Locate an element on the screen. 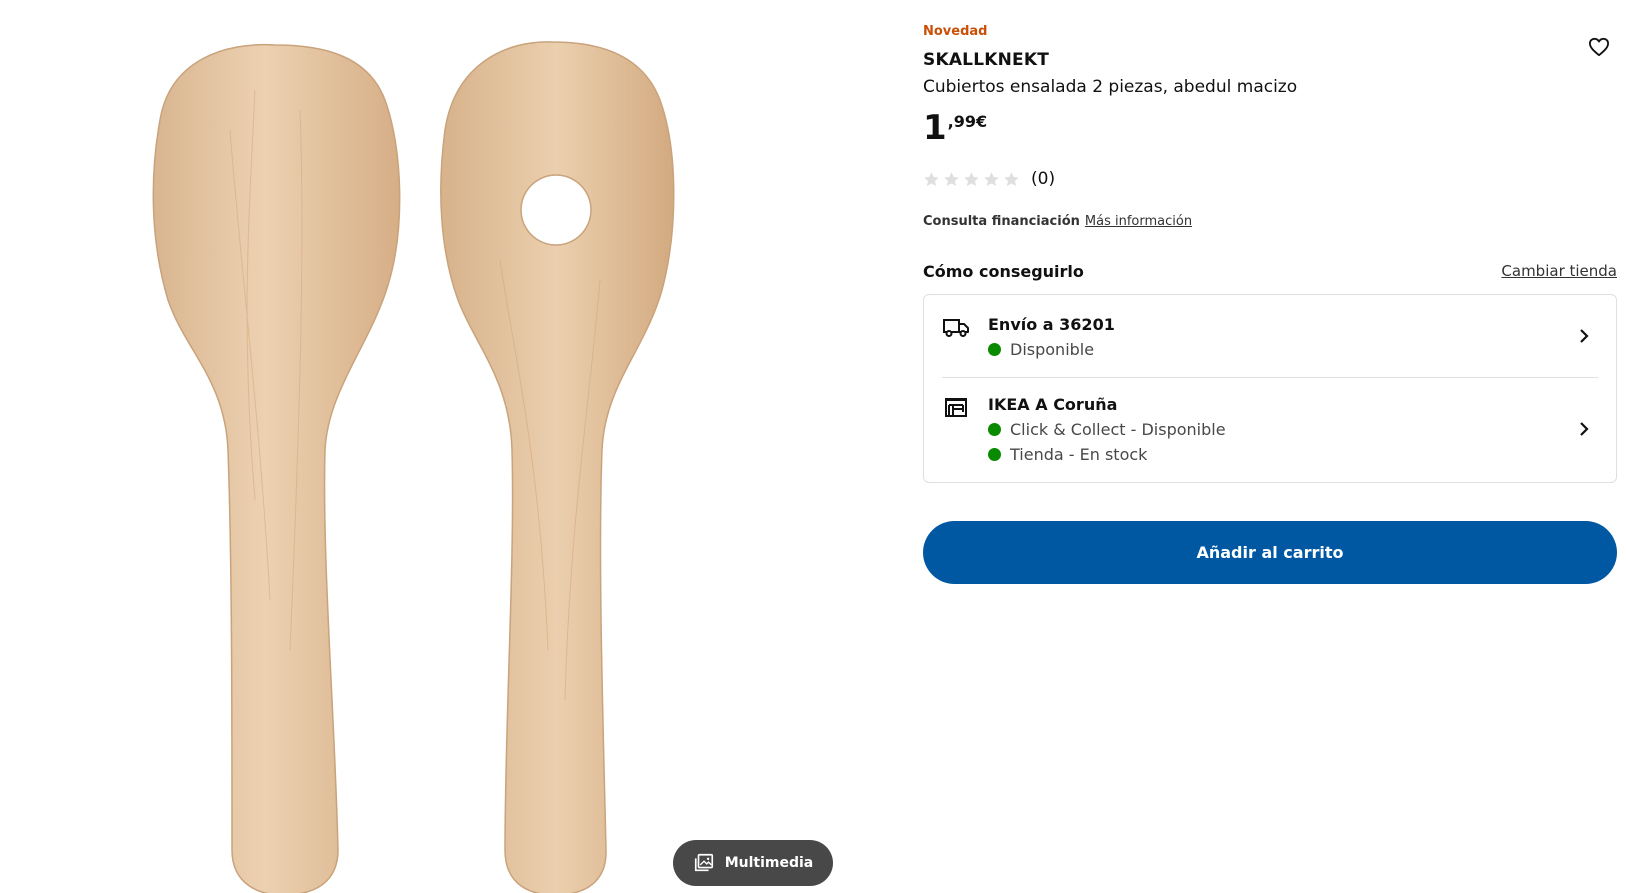 The image size is (1626, 893). multimedia-button: Multimedia is located at coordinates (753, 863).